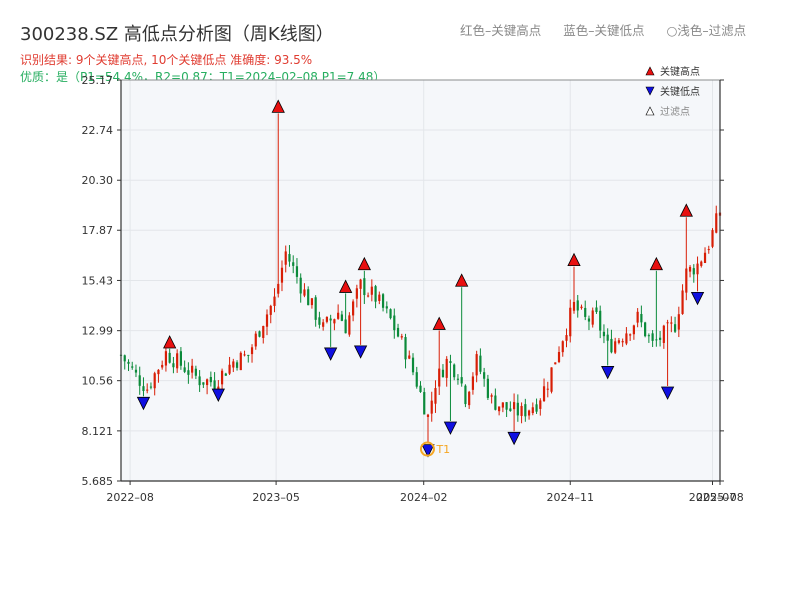 The height and width of the screenshot is (600, 800). I want to click on xtick-label: 2022–08, so click(130, 497).